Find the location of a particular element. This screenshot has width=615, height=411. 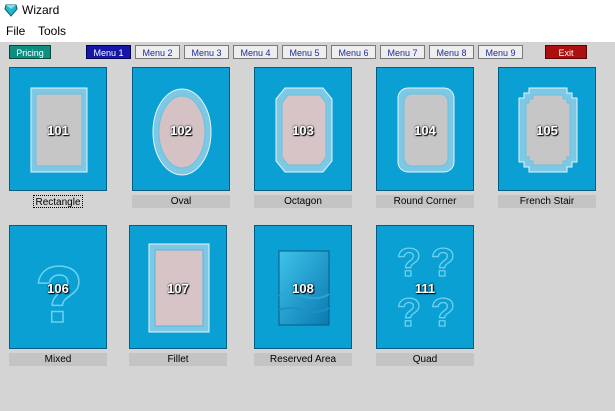

tile-number: 102 is located at coordinates (181, 130).